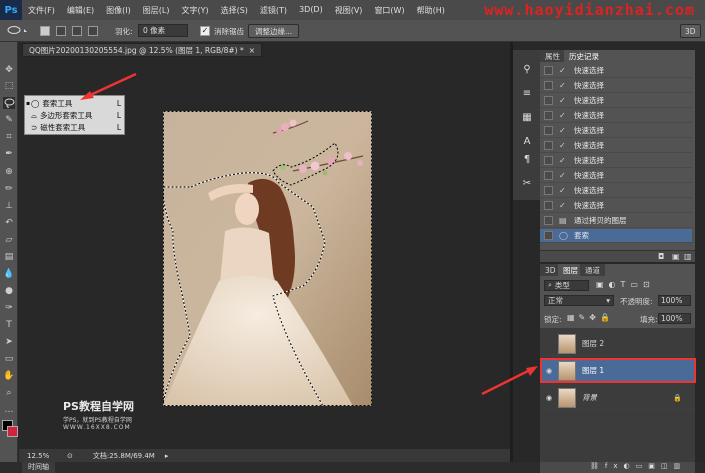 The image size is (705, 473). What do you see at coordinates (9, 359) in the screenshot?
I see `shape-tool-icon: ▭` at bounding box center [9, 359].